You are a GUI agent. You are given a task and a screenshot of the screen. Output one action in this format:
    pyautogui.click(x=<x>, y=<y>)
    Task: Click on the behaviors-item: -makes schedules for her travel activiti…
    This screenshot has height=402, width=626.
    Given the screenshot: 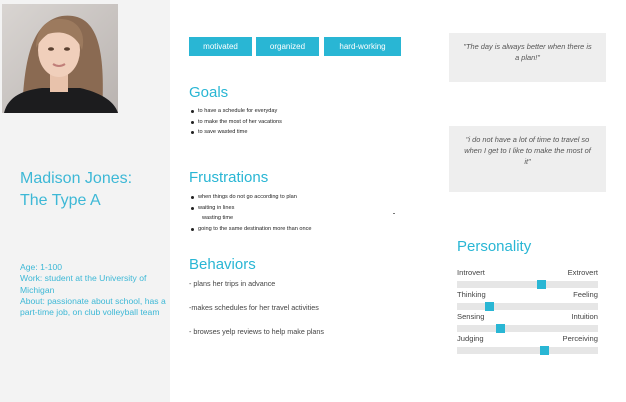 What is the action you would take?
    pyautogui.click(x=254, y=307)
    